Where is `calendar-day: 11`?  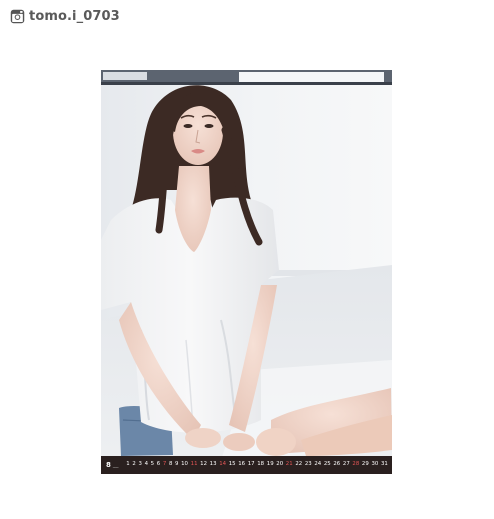 calendar-day: 11 is located at coordinates (194, 464).